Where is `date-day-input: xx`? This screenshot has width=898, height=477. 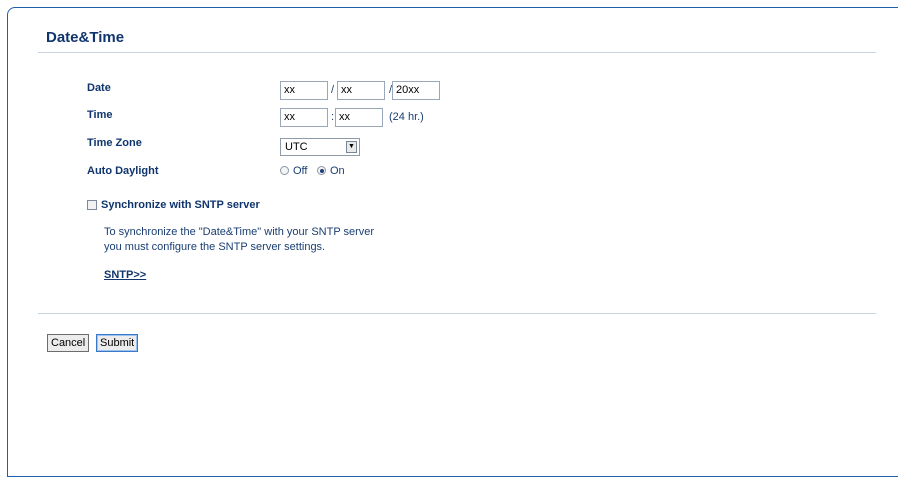 date-day-input: xx is located at coordinates (361, 90).